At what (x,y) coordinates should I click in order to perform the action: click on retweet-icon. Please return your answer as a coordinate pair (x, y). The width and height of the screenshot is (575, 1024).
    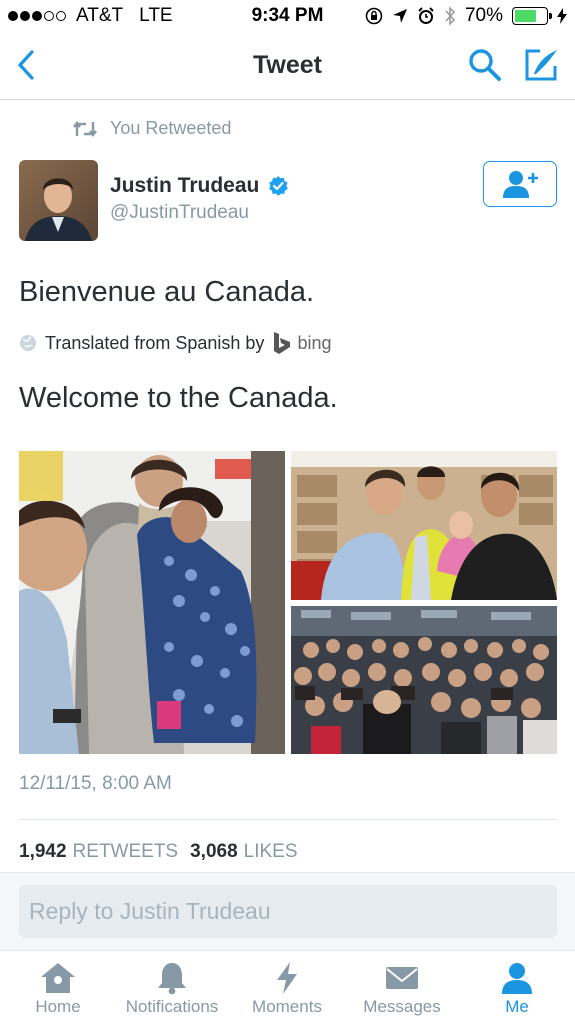
    Looking at the image, I should click on (85, 128).